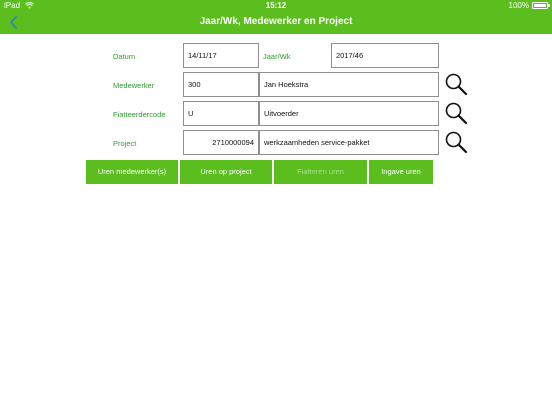  I want to click on status-bar: iPad 15:12 100%, so click(276, 5).